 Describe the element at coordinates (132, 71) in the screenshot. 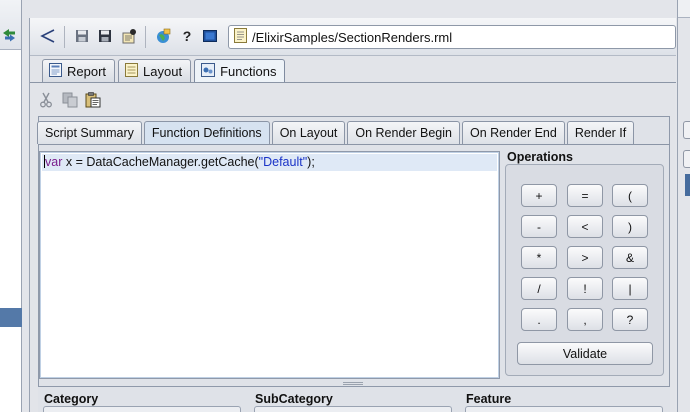

I see `layout-icon` at that location.